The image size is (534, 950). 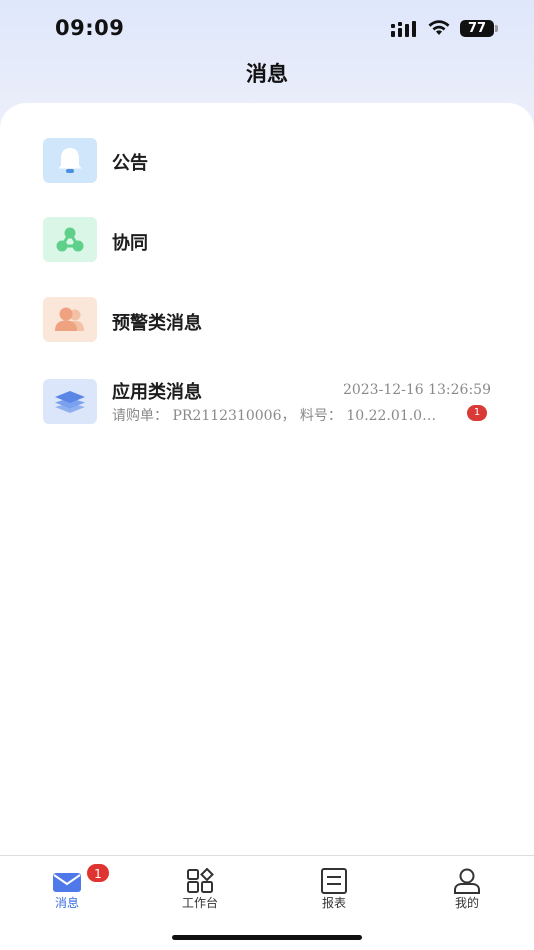 What do you see at coordinates (98, 873) in the screenshot?
I see `tab-badge: 1` at bounding box center [98, 873].